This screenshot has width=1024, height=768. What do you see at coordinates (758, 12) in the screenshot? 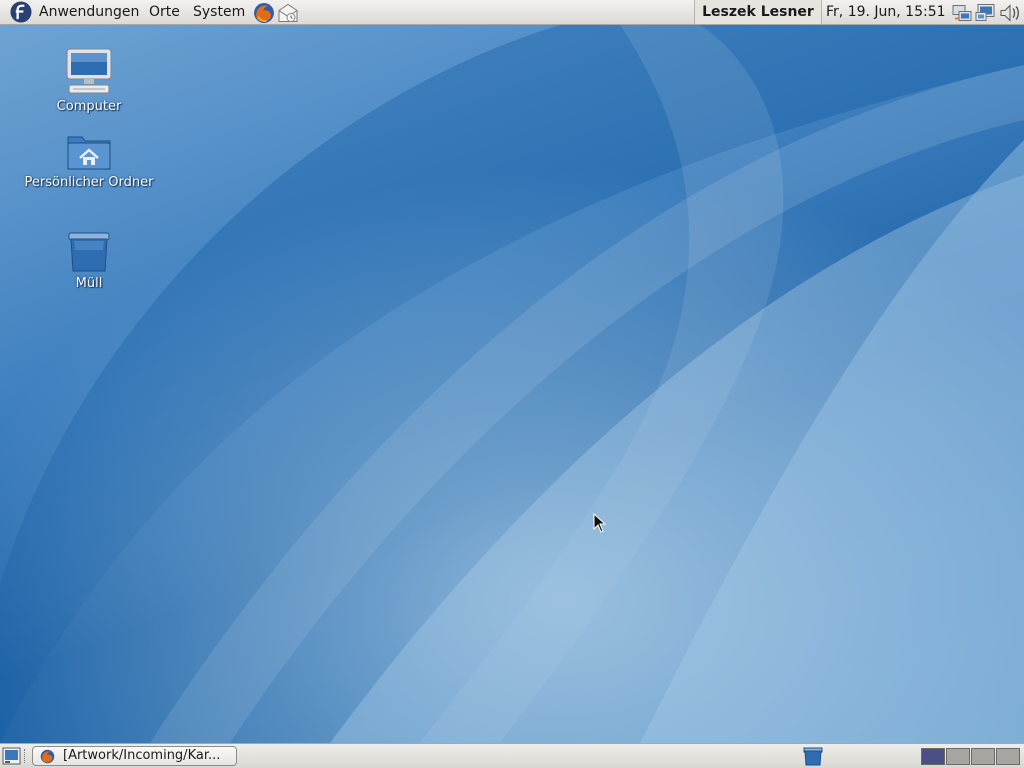
I see `user-name-switcher: Leszek Lesner` at bounding box center [758, 12].